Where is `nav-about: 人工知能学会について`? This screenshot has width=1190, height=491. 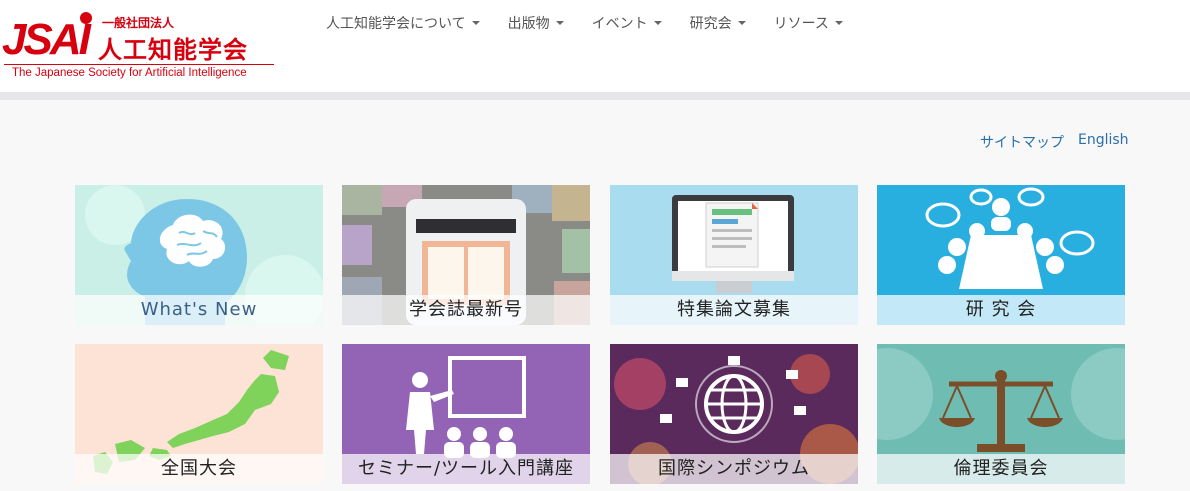
nav-about: 人工知能学会について is located at coordinates (403, 23).